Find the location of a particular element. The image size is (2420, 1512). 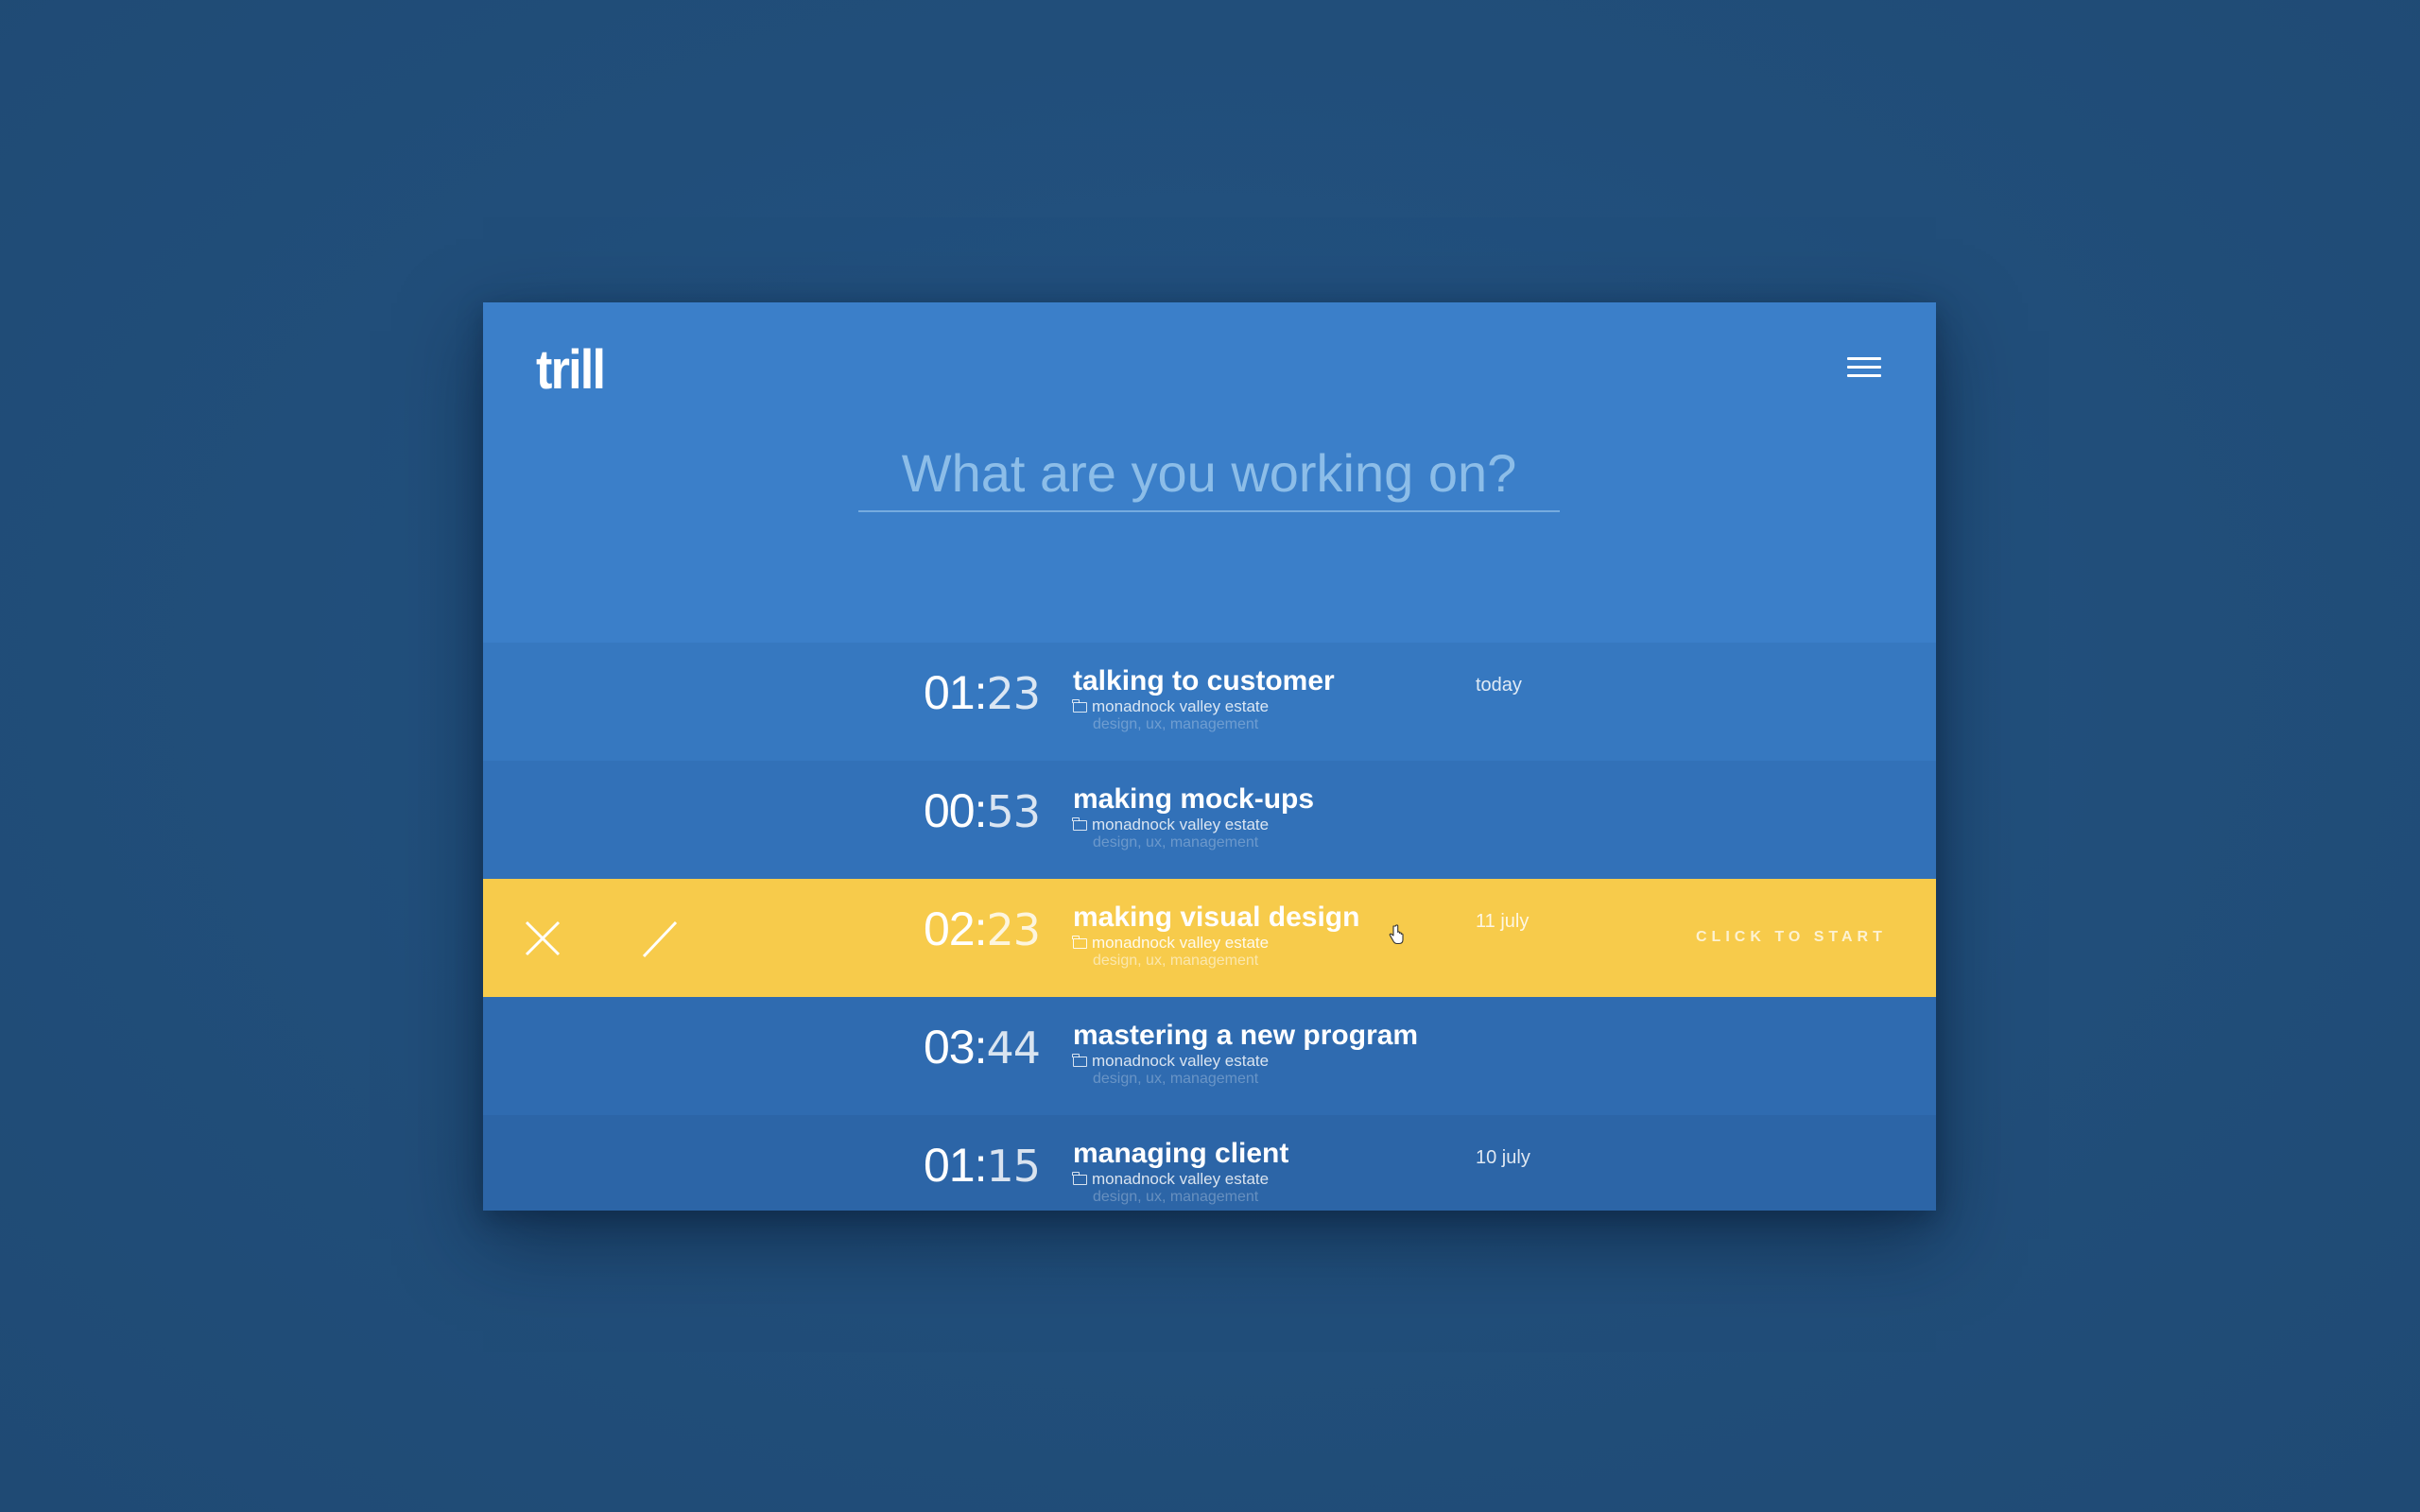

click-to-start-button: CLICK TO START is located at coordinates (1791, 937).